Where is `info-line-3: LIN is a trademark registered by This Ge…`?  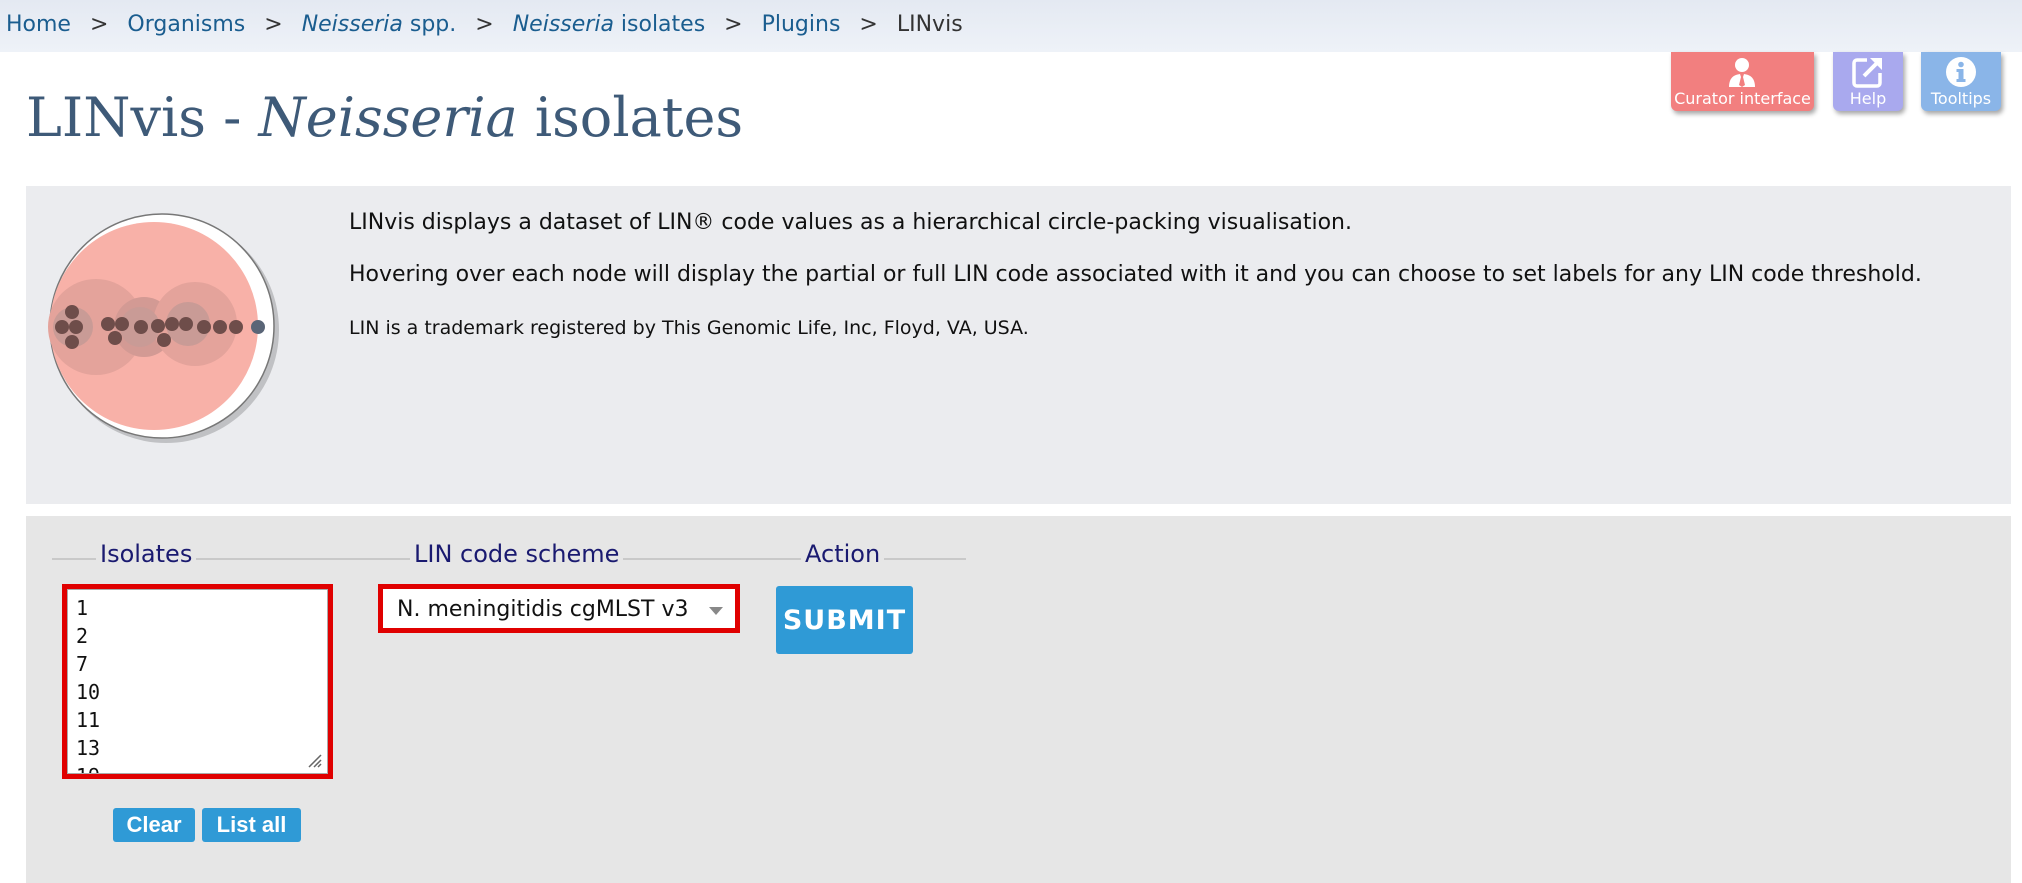 info-line-3: LIN is a trademark registered by This Ge… is located at coordinates (689, 328).